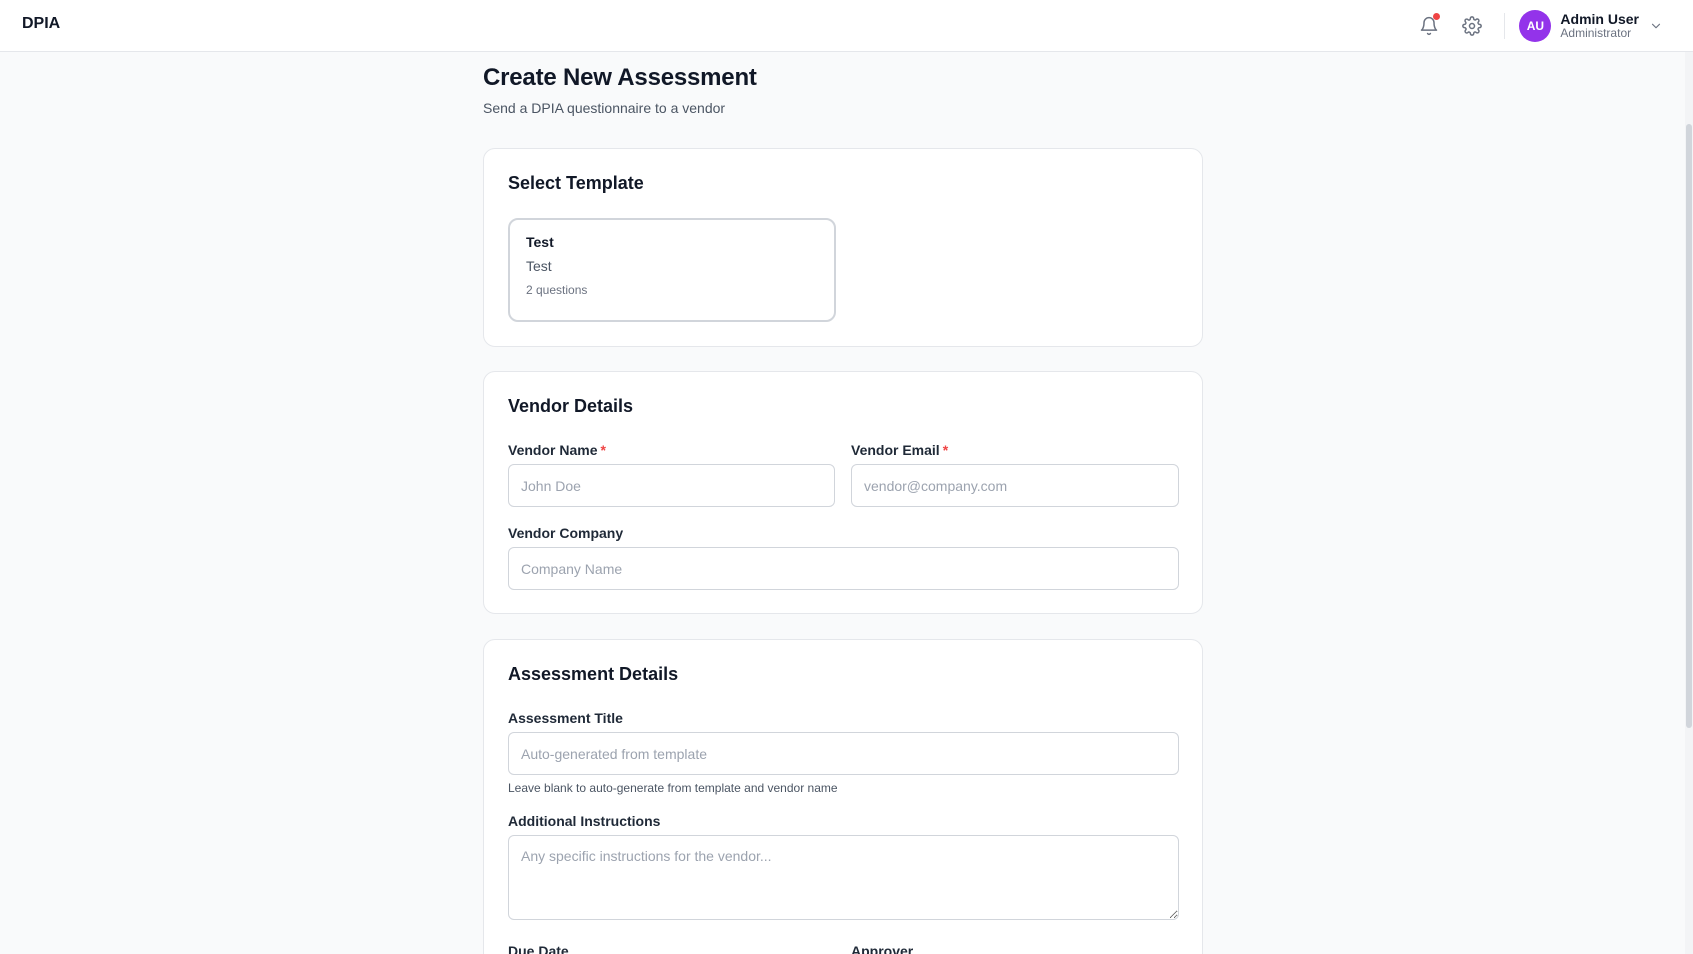 This screenshot has width=1693, height=954. What do you see at coordinates (672, 270) in the screenshot?
I see `template-card-test: Test Test 2 questions` at bounding box center [672, 270].